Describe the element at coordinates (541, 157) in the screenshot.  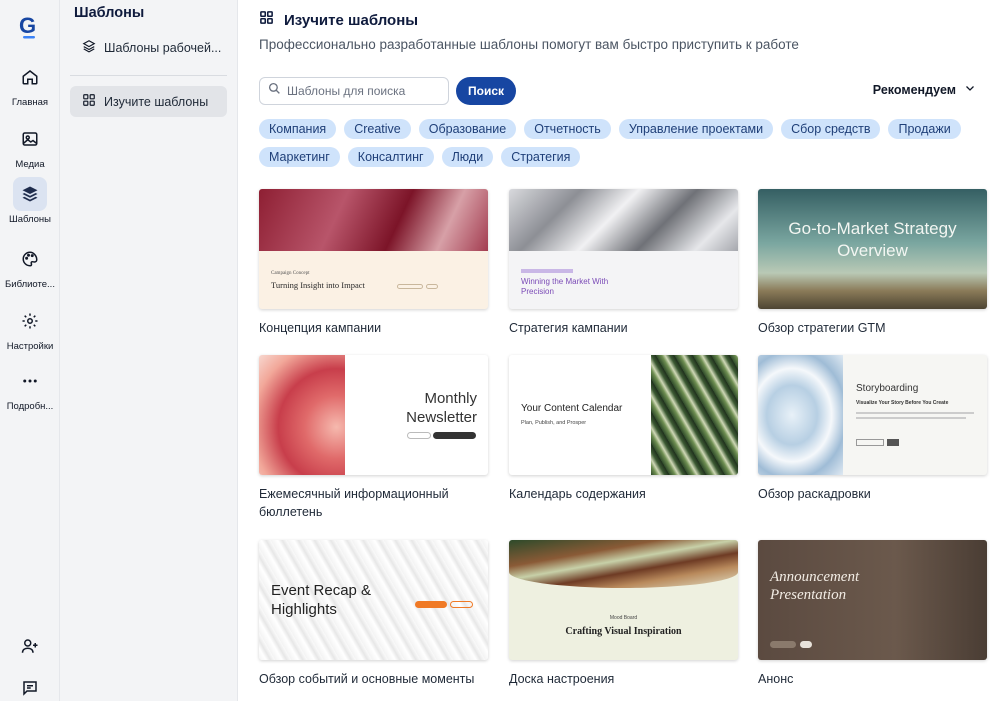
I see `chip-strategy: Стратегия` at that location.